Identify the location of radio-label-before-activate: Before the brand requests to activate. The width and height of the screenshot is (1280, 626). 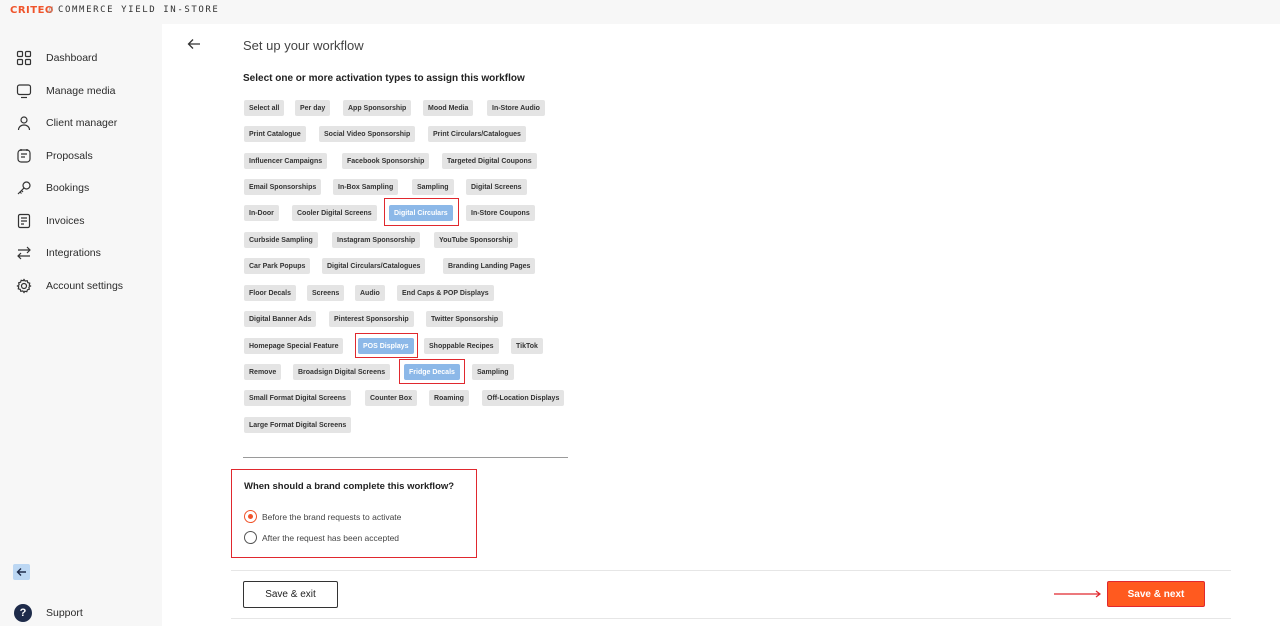
(332, 517).